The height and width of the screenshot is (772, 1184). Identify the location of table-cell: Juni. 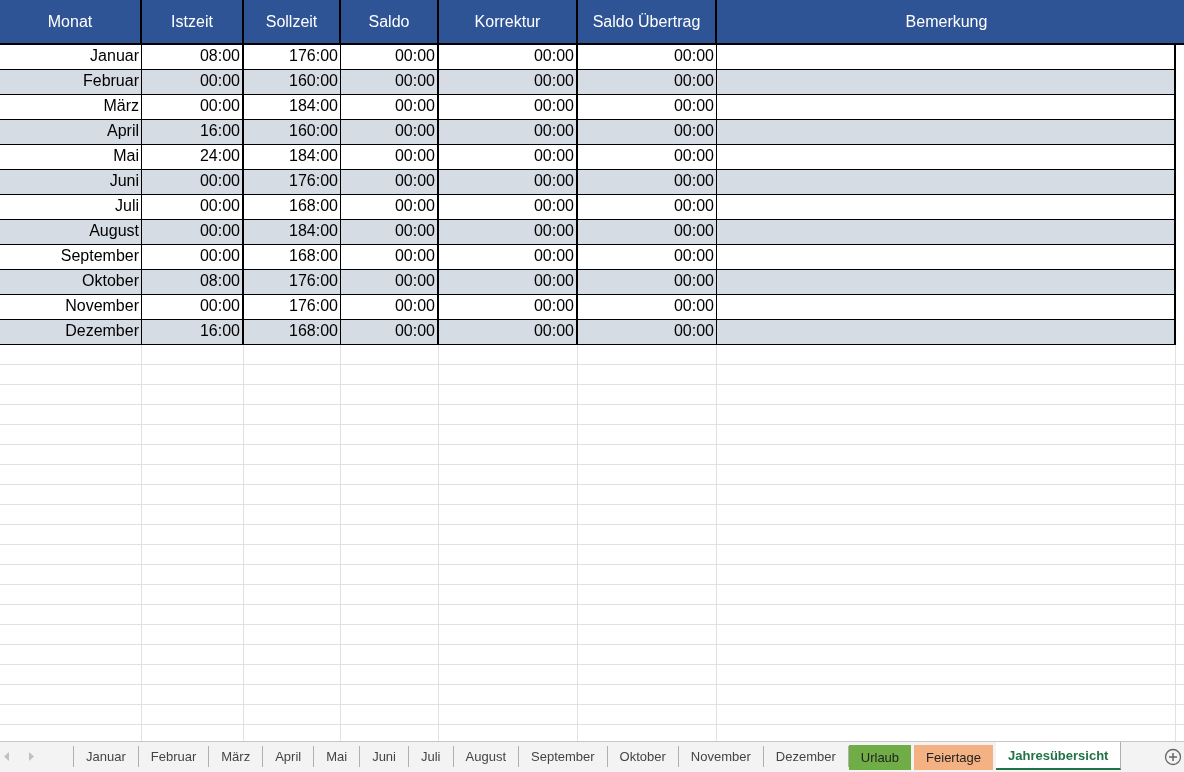
(71, 182).